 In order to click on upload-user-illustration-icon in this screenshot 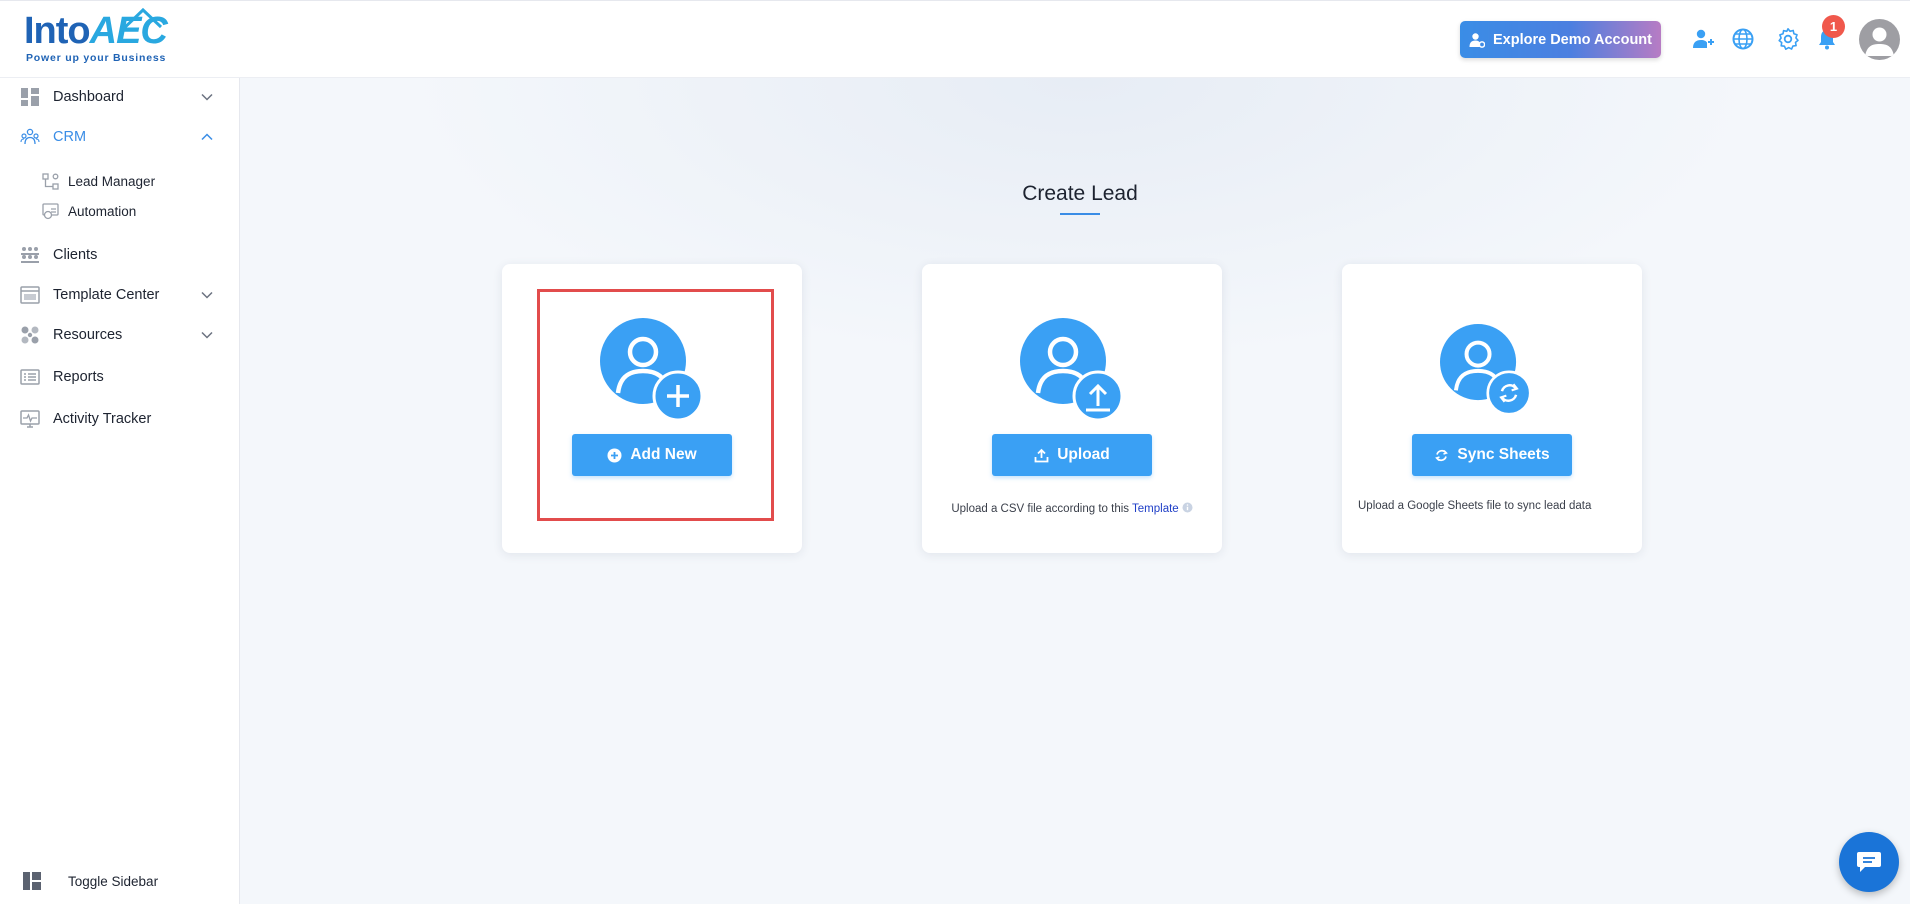, I will do `click(1072, 370)`.